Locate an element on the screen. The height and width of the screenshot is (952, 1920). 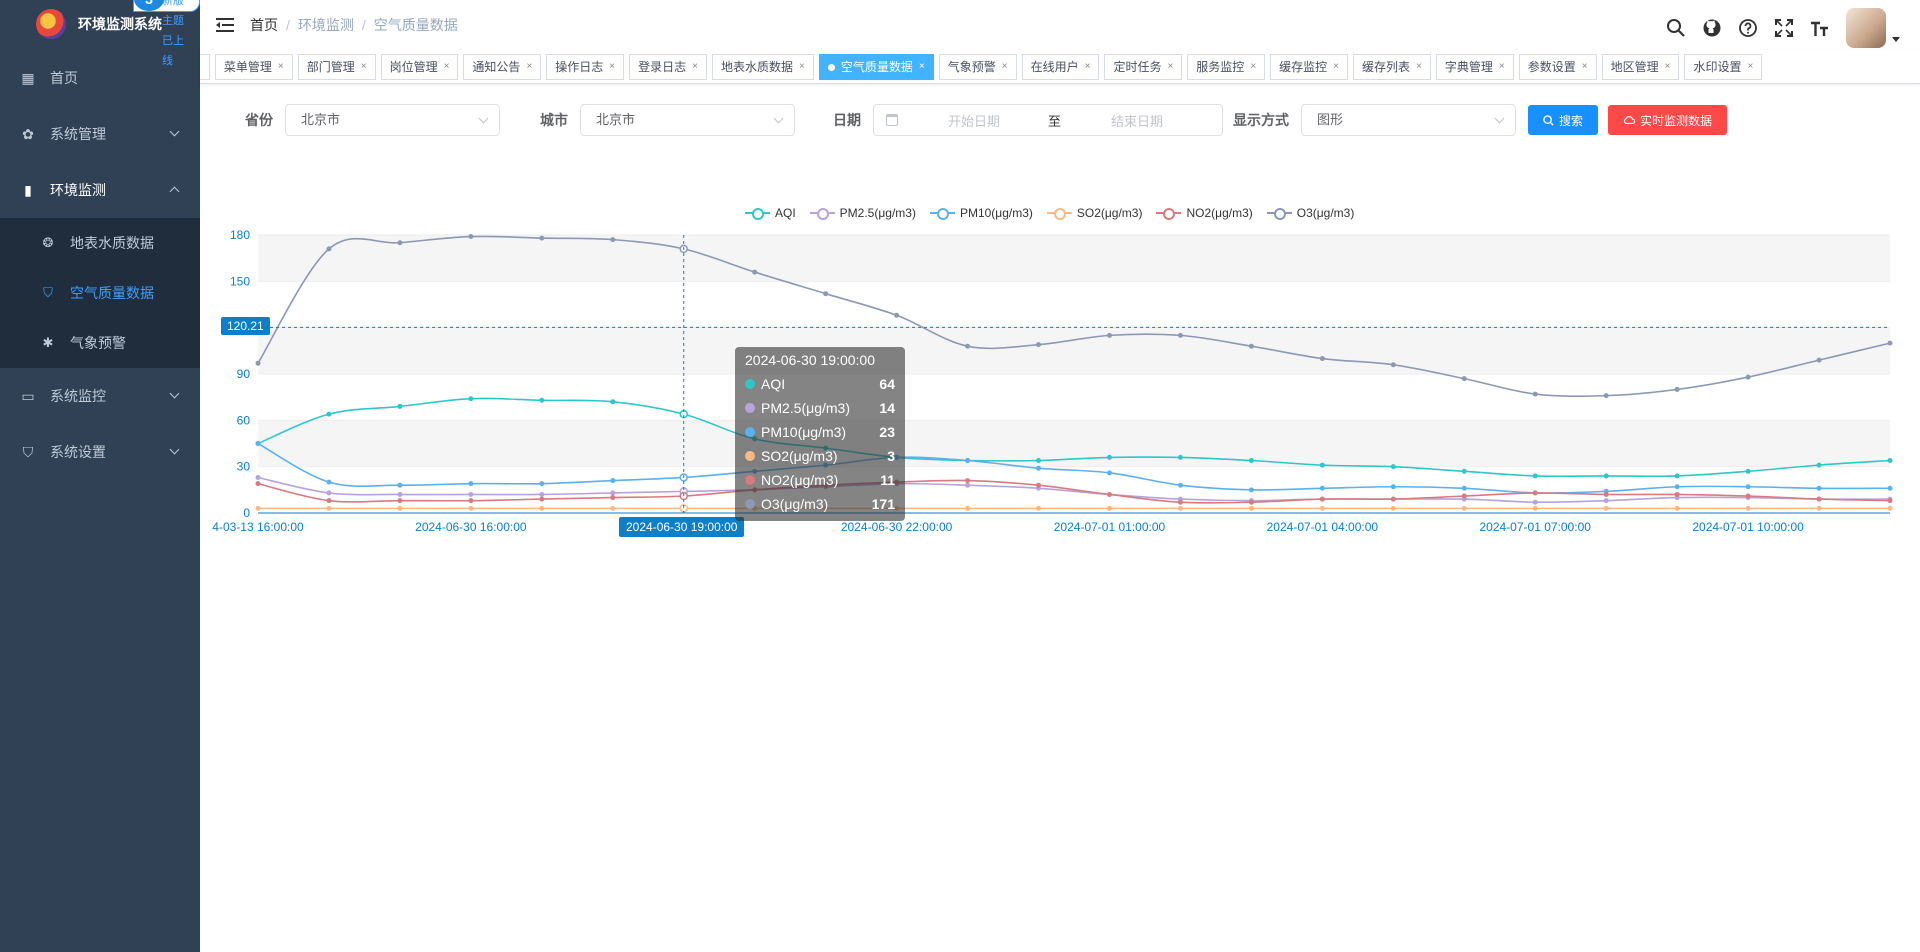
sidebar-item-air-quality: ⛉ 空气质量数据 is located at coordinates (100, 293).